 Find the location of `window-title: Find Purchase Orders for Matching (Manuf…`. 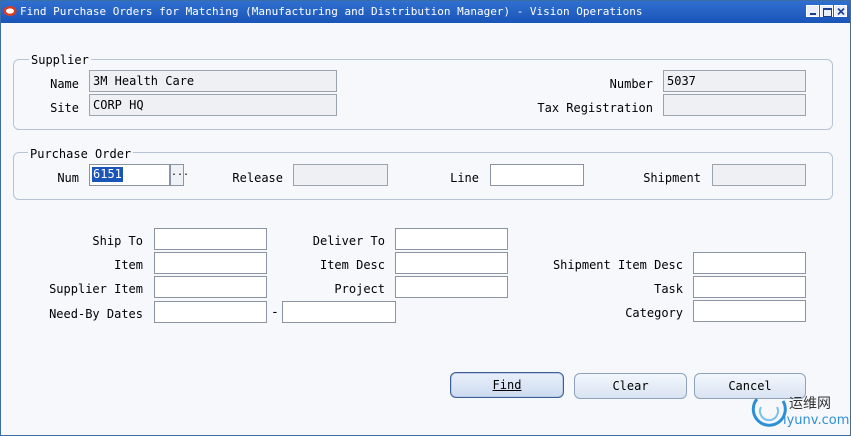

window-title: Find Purchase Orders for Matching (Manuf… is located at coordinates (331, 11).